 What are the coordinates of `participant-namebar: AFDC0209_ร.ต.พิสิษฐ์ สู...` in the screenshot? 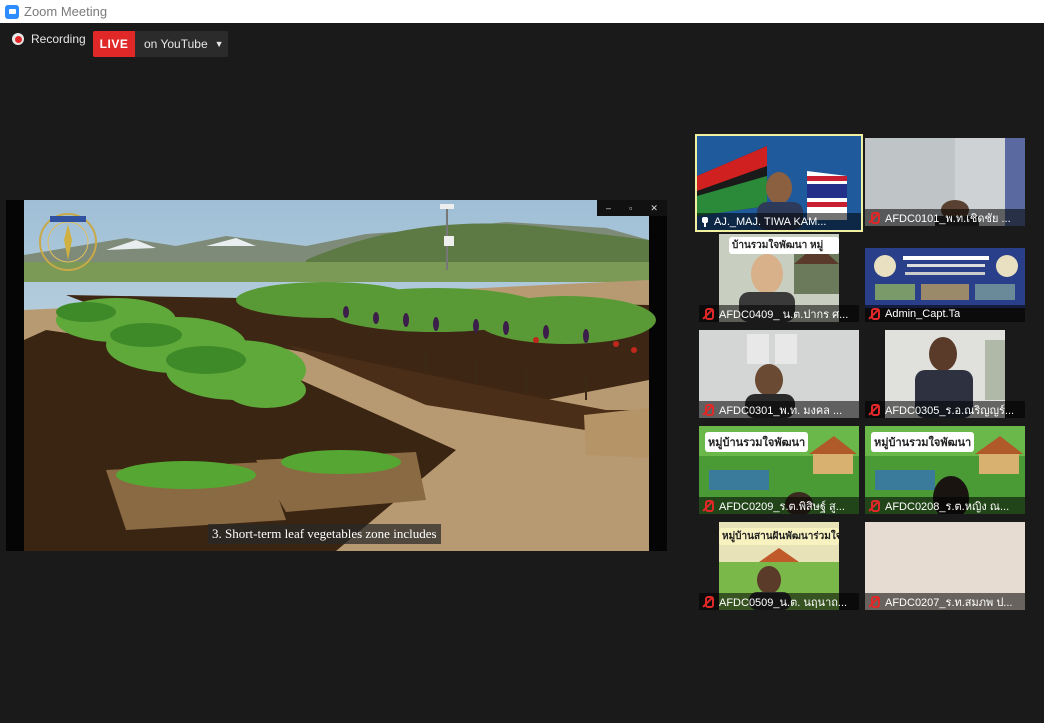 It's located at (779, 505).